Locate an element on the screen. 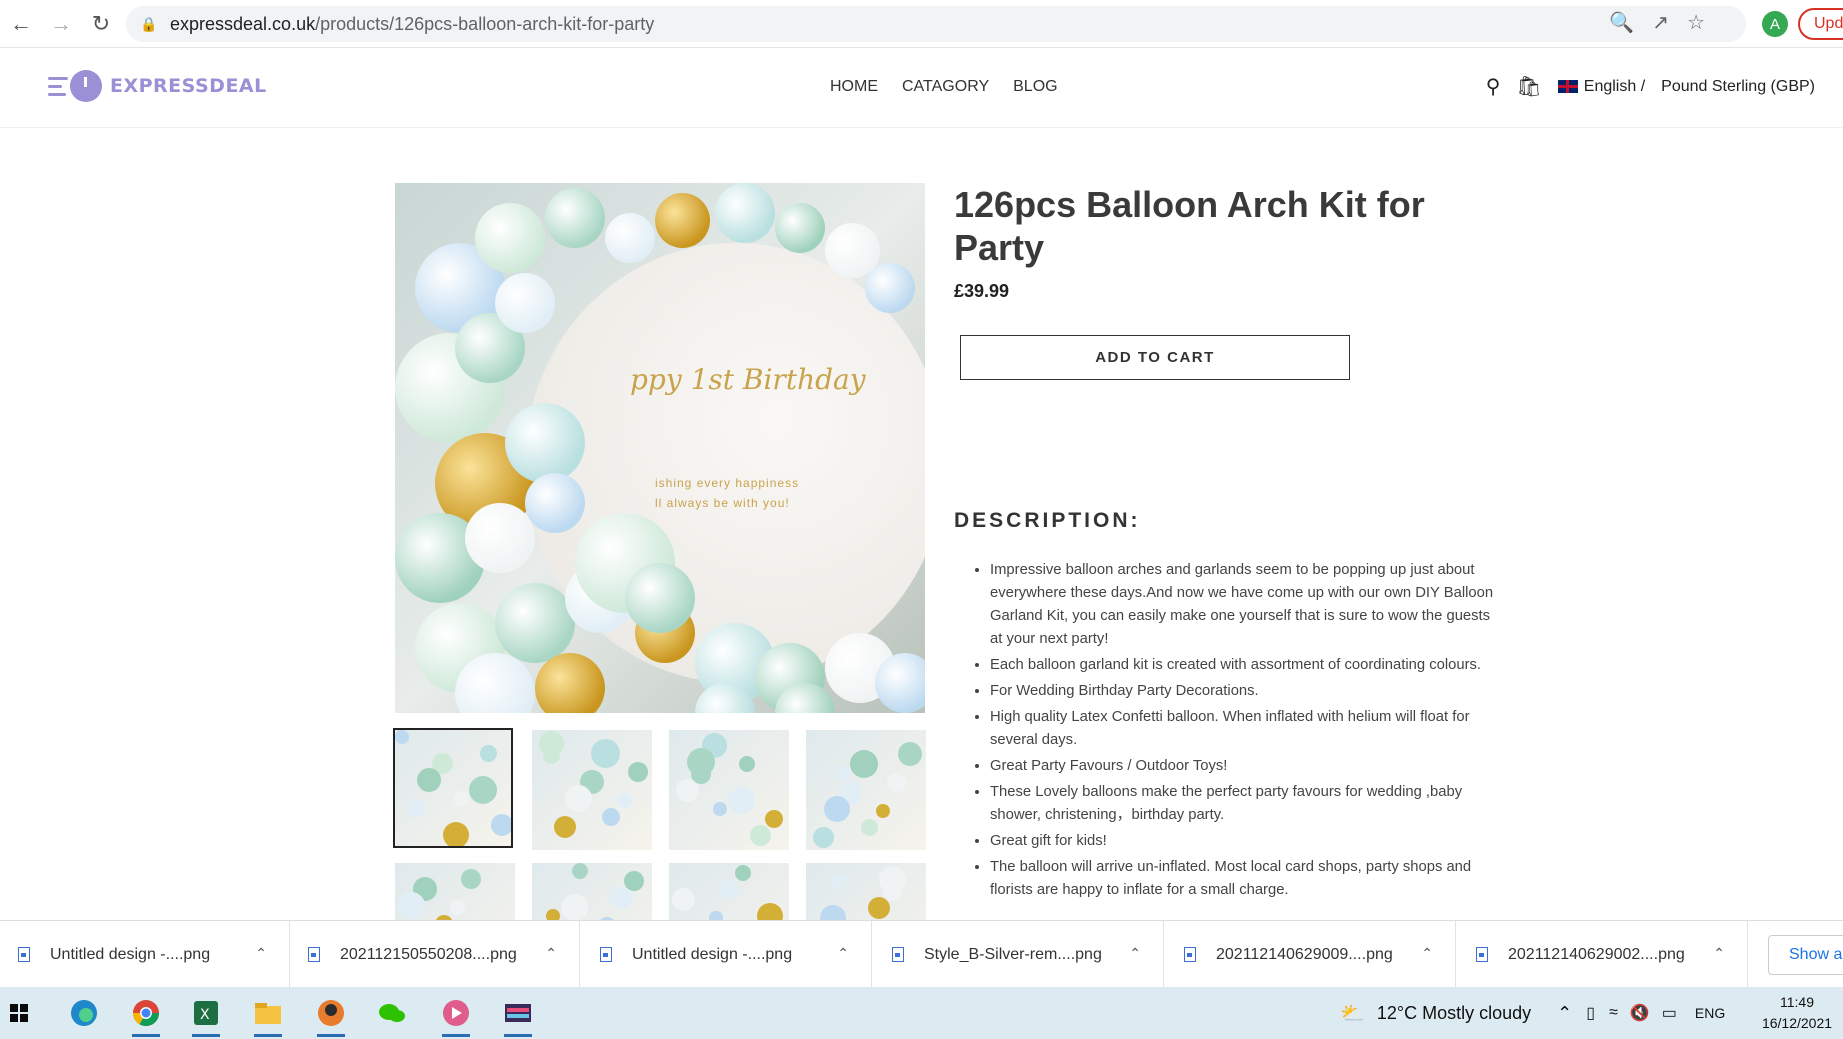 Image resolution: width=1843 pixels, height=1039 pixels. profile-avatar: A is located at coordinates (1775, 24).